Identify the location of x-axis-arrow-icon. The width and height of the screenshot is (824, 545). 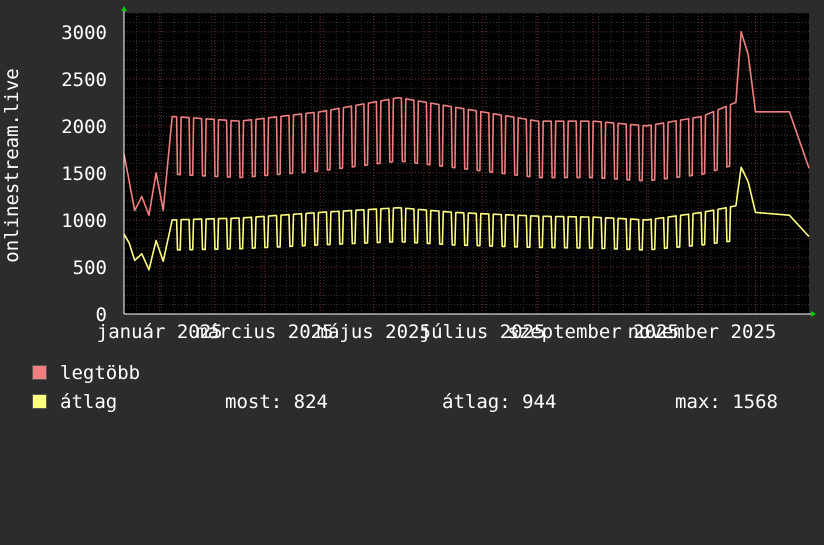
(813, 314).